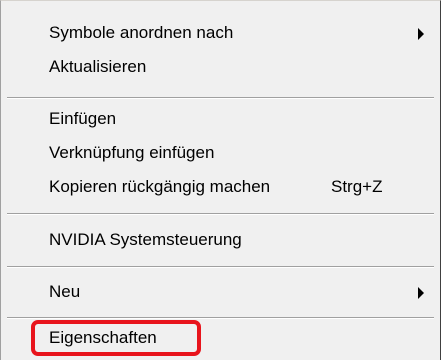 The width and height of the screenshot is (443, 360). What do you see at coordinates (220, 292) in the screenshot?
I see `menu-item-new: Neu` at bounding box center [220, 292].